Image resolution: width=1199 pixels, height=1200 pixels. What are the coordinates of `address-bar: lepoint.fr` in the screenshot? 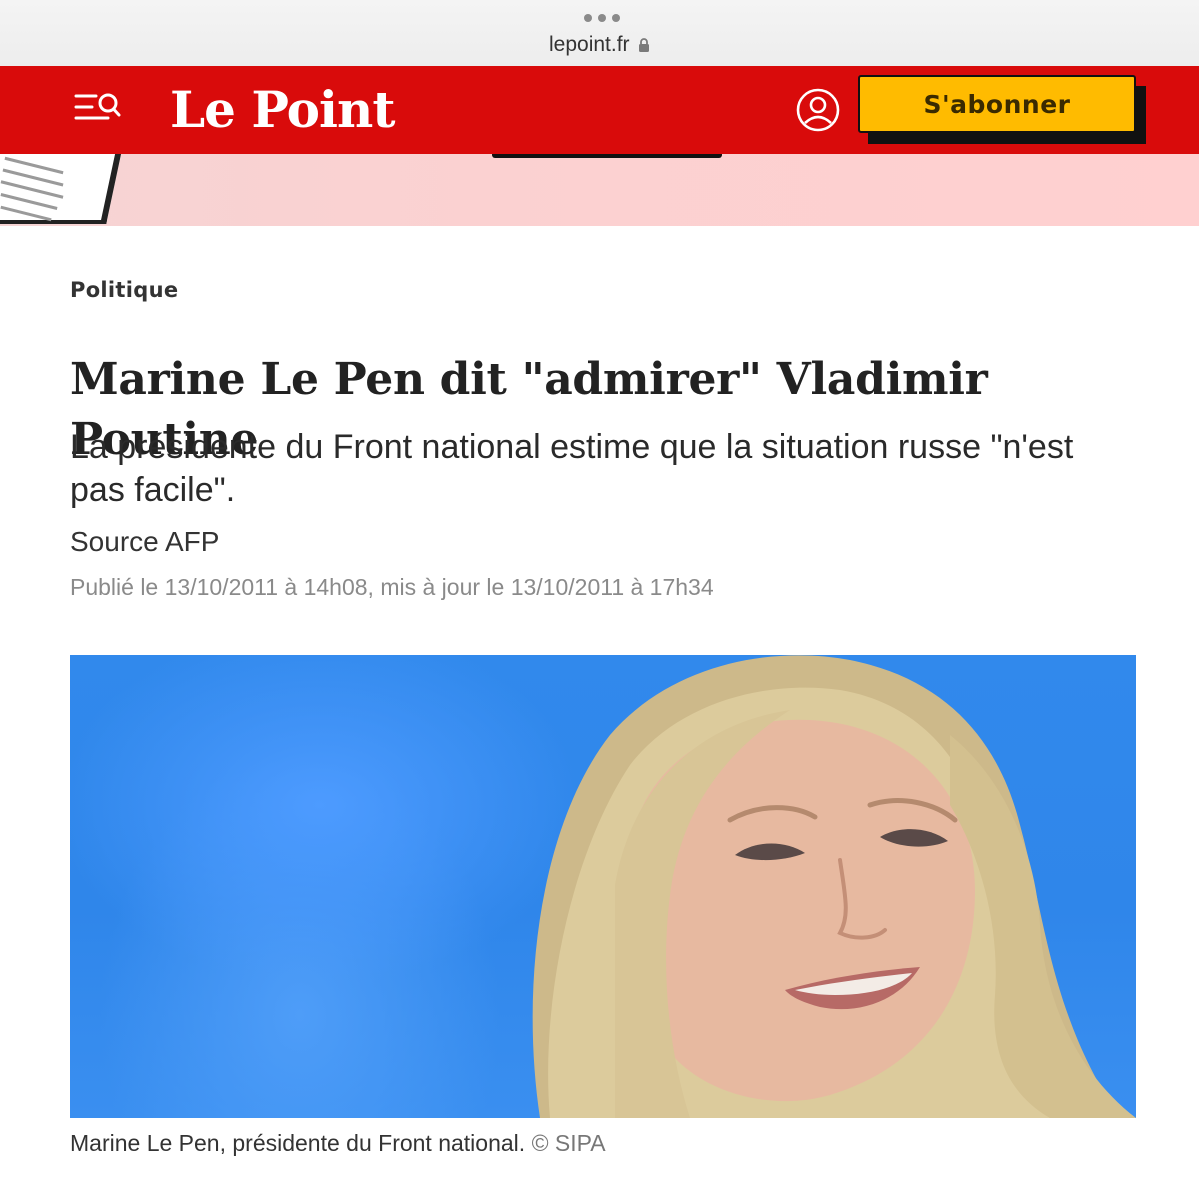 It's located at (599, 45).